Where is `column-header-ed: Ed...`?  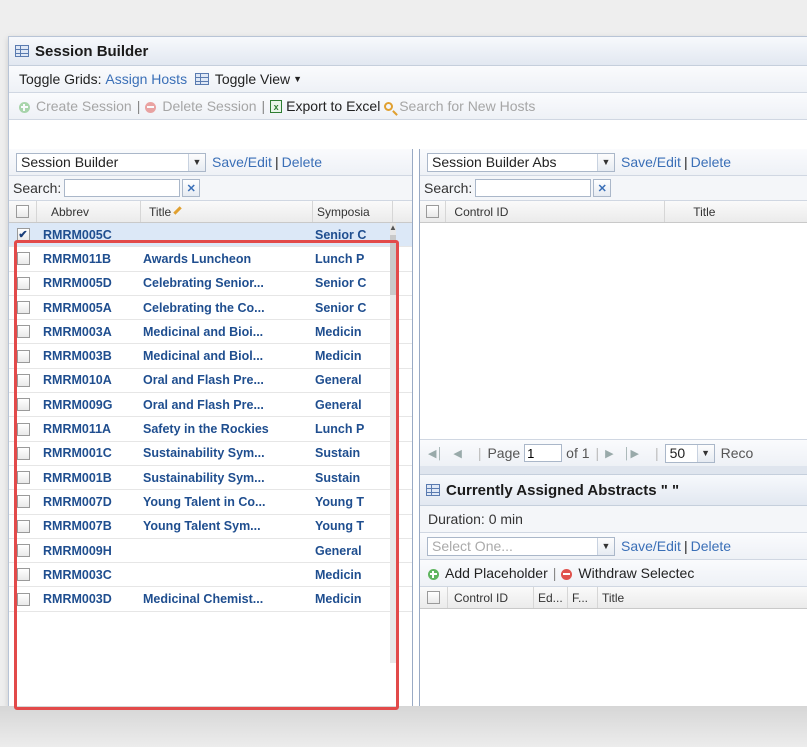
column-header-ed: Ed... is located at coordinates (551, 597).